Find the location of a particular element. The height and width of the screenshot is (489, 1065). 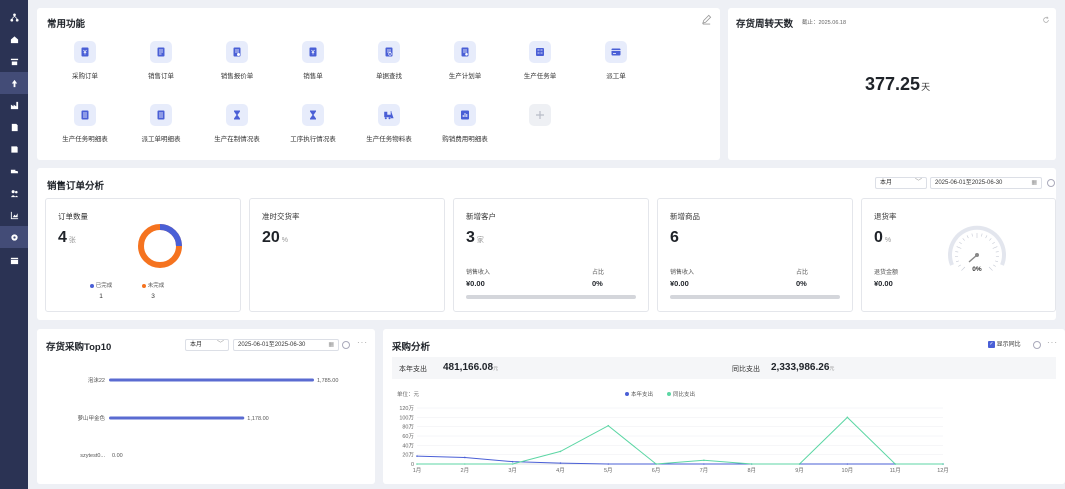

document-icon is located at coordinates (14, 127).